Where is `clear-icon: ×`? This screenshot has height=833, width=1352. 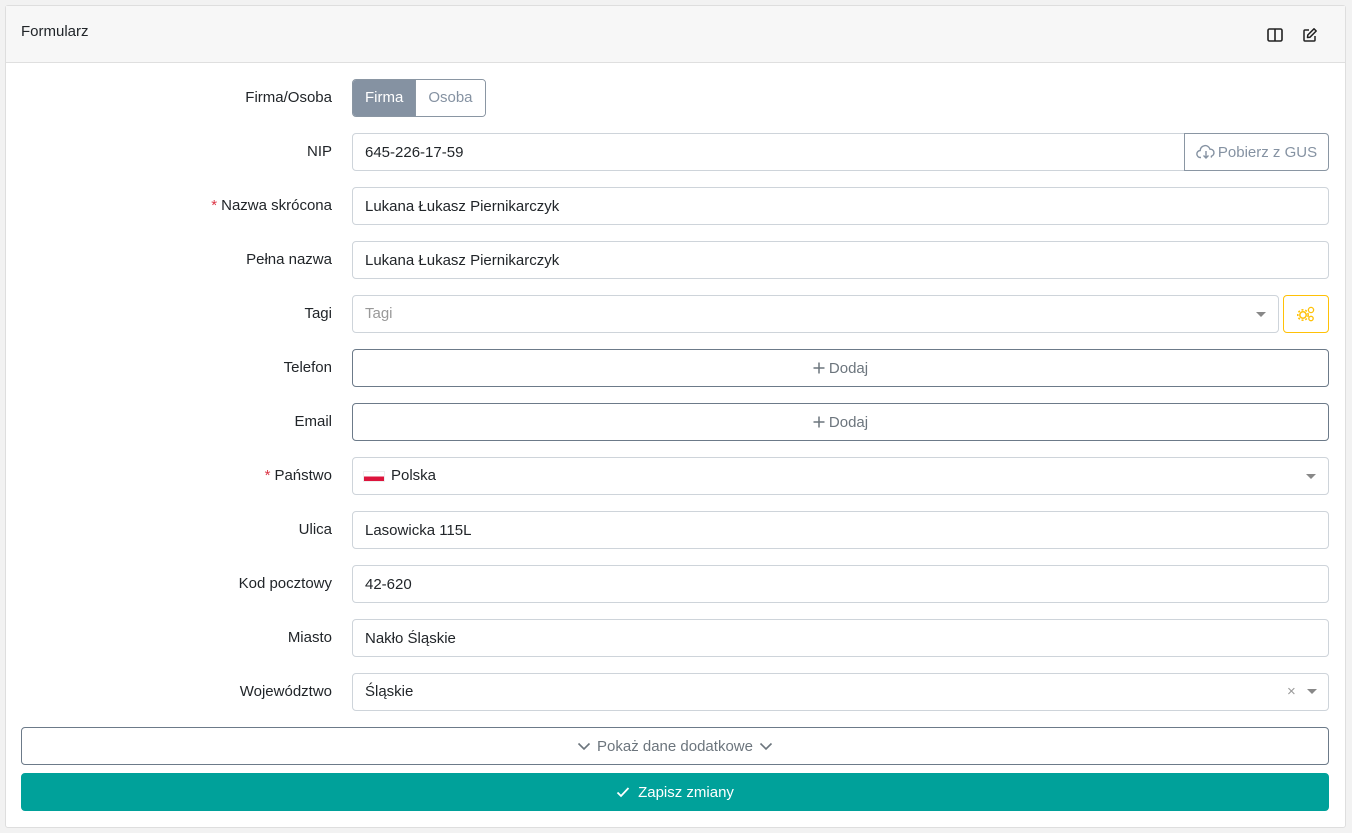 clear-icon: × is located at coordinates (1291, 692).